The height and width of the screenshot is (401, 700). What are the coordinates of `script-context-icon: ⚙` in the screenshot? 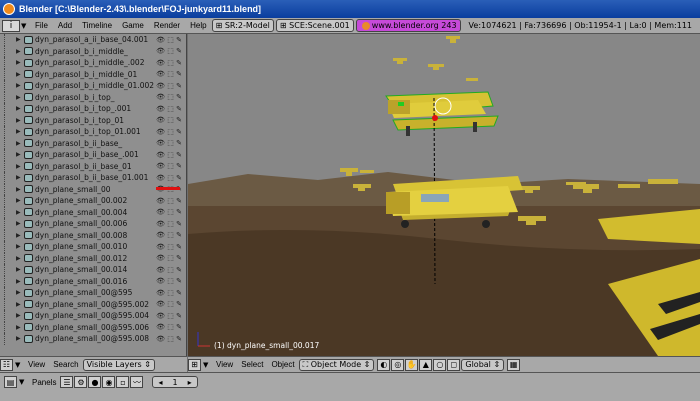 It's located at (81, 382).